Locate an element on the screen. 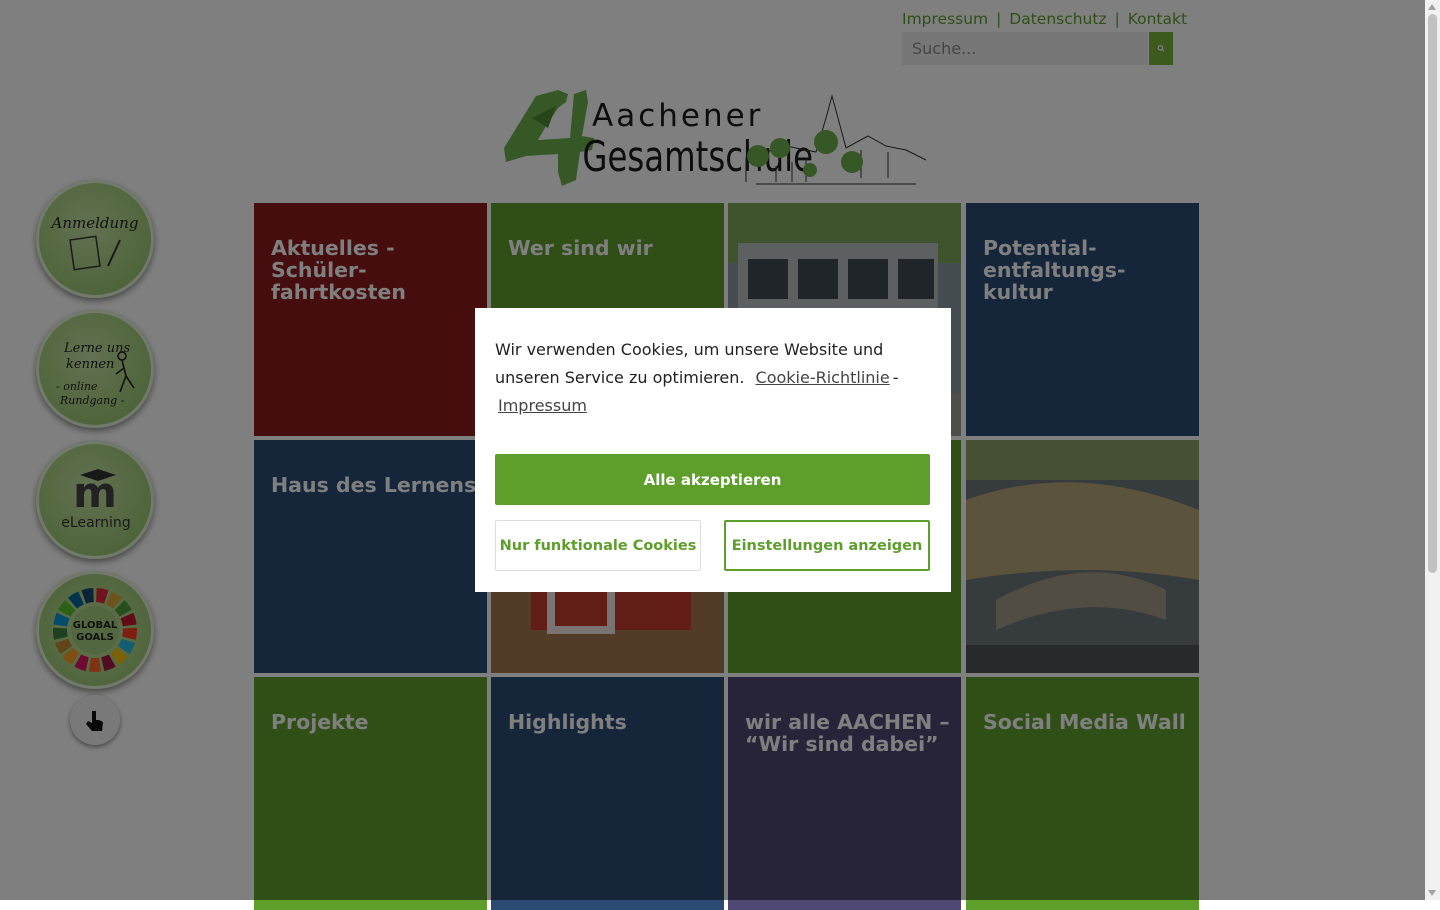 Image resolution: width=1440 pixels, height=910 pixels. cookie-impressum-link: Impressum is located at coordinates (542, 405).